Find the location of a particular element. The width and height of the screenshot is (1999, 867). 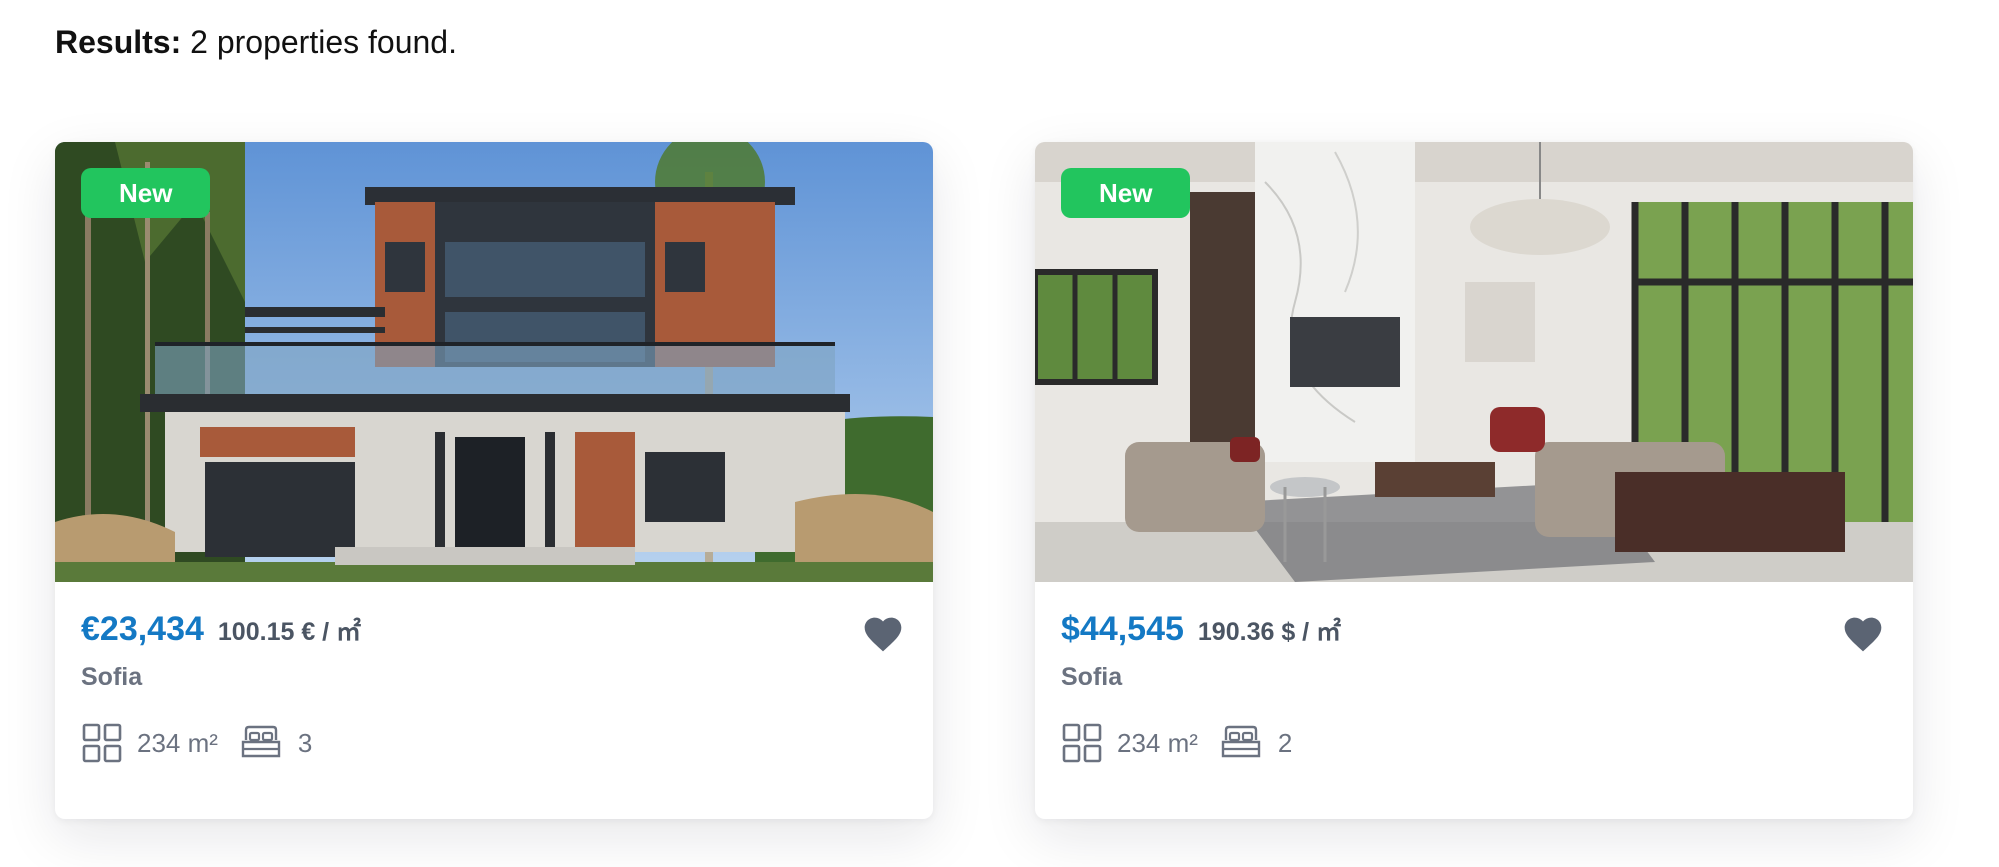

results-count-text: 2 properties found. is located at coordinates (323, 42).